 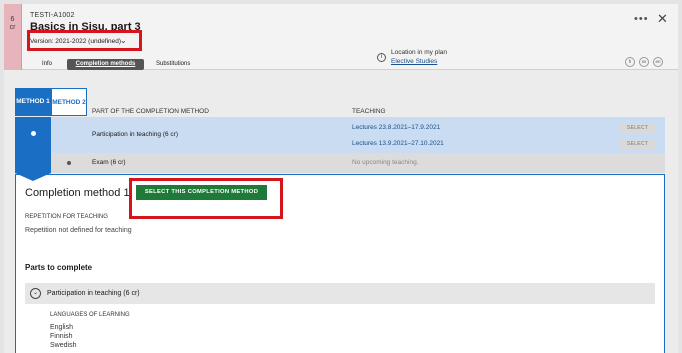 What do you see at coordinates (33, 177) in the screenshot?
I see `panel-pointer` at bounding box center [33, 177].